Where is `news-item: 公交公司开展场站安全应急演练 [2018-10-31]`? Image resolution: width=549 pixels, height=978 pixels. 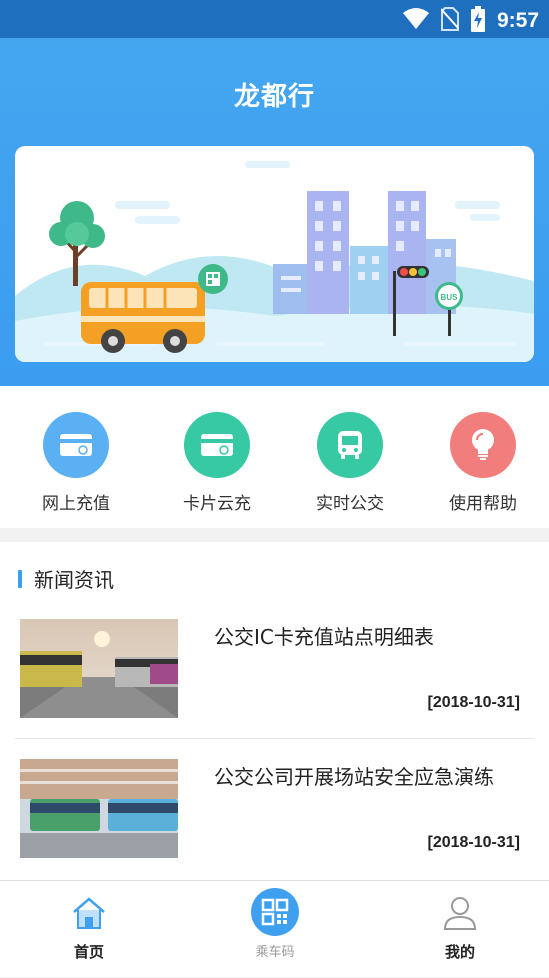 news-item: 公交公司开展场站安全应急演练 [2018-10-31] is located at coordinates (274, 812).